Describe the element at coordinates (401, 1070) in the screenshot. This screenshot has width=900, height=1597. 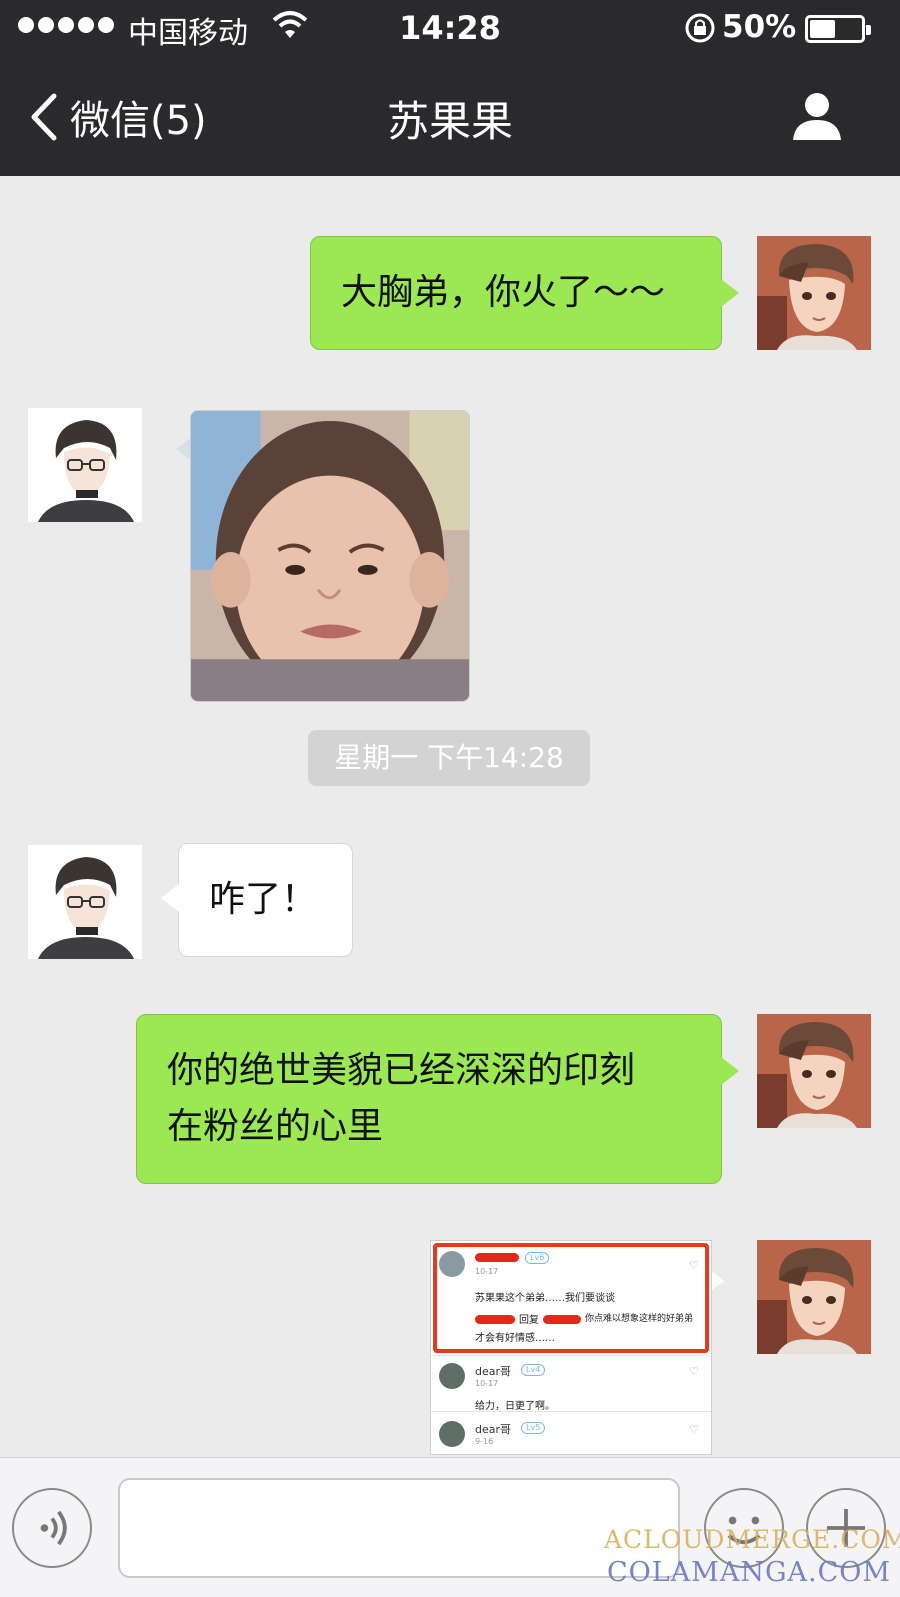
I see `message-text-line: 你的绝世美貌已经深深的印刻` at that location.